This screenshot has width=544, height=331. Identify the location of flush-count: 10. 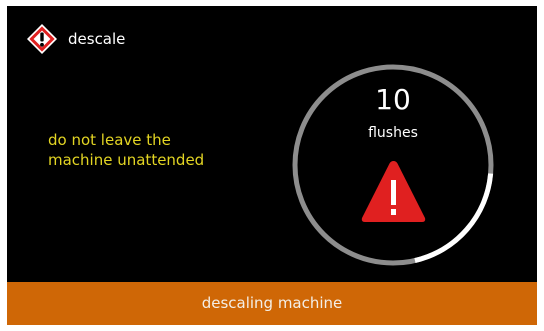
(393, 99).